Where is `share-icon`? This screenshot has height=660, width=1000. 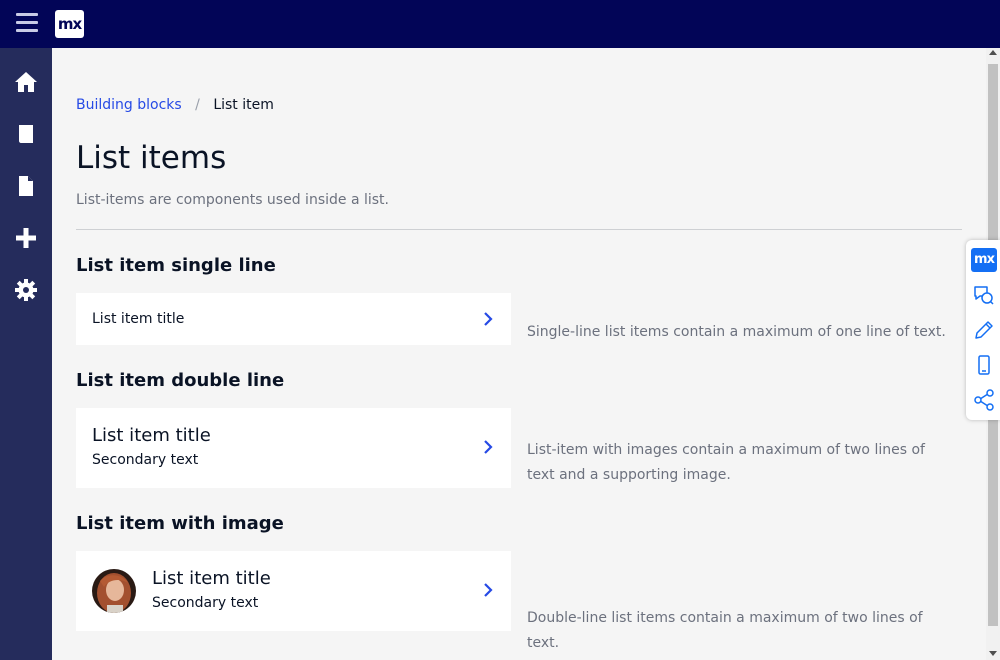
share-icon is located at coordinates (984, 400).